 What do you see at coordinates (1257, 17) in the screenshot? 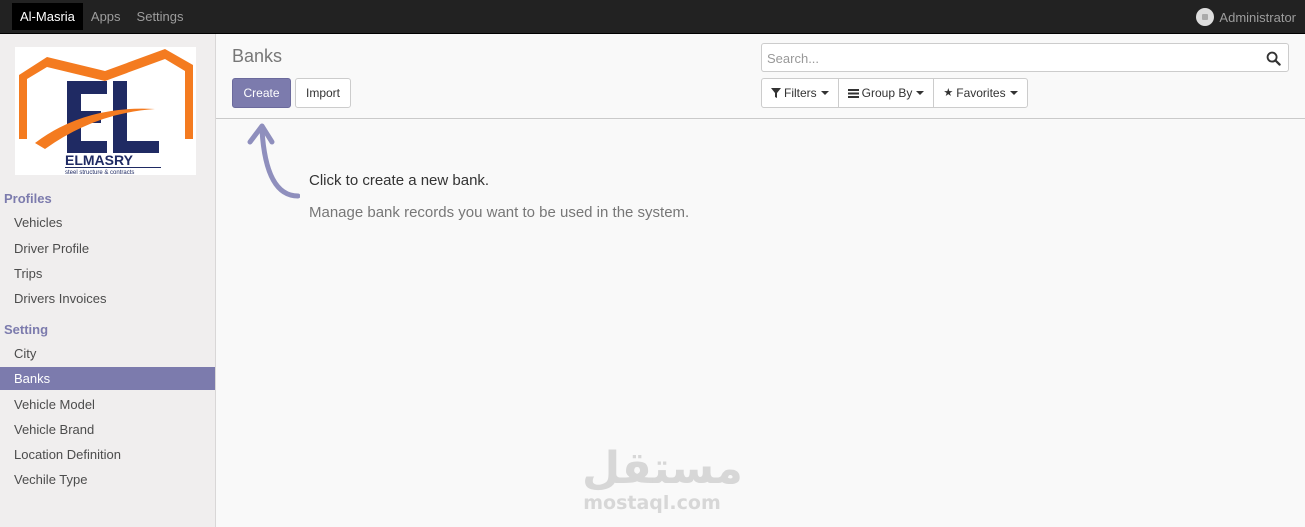
I see `user-name: Administrator` at bounding box center [1257, 17].